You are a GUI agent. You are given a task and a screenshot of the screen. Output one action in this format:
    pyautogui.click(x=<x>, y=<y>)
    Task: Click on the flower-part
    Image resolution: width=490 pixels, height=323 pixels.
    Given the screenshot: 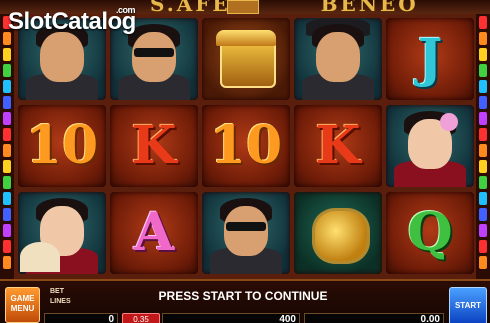 What is the action you would take?
    pyautogui.click(x=449, y=122)
    